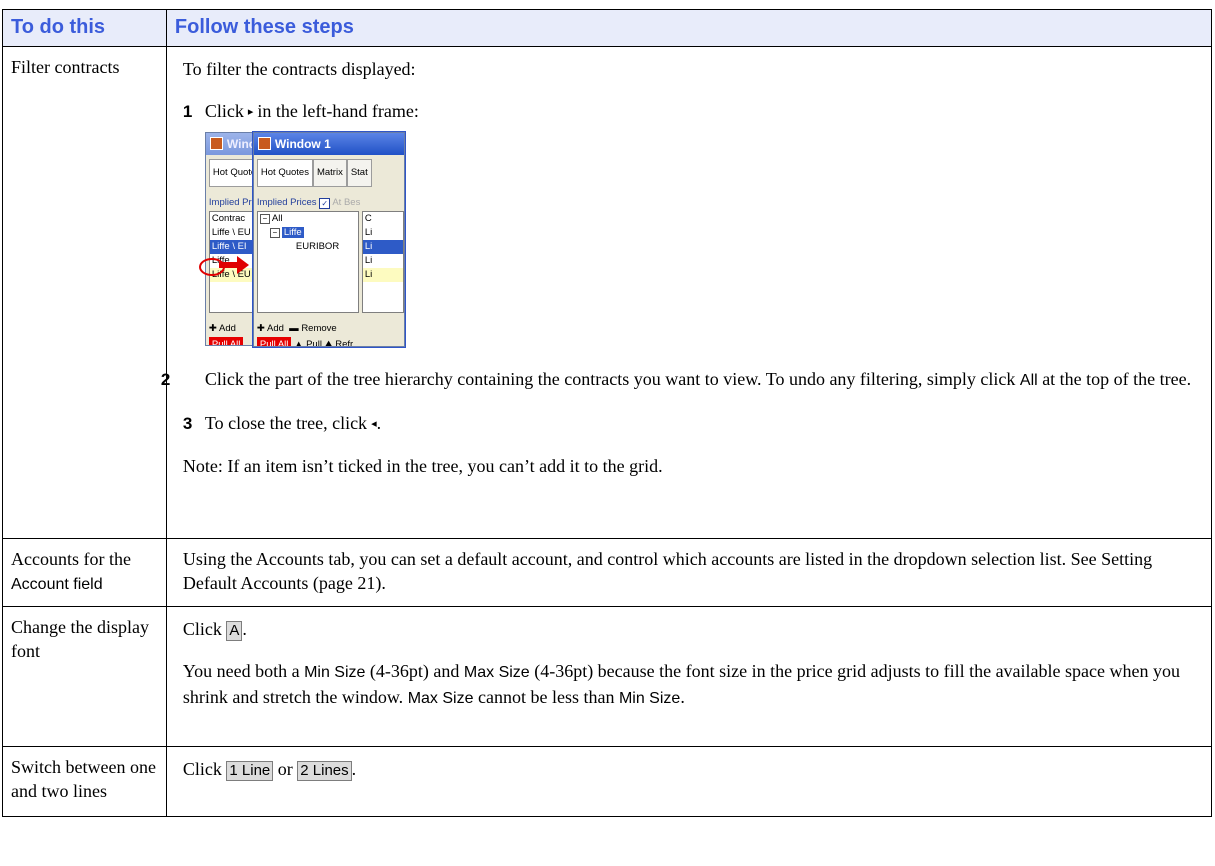 This screenshot has height=866, width=1215. I want to click on row-label-cell: Switch between one and two lines, so click(84, 781).